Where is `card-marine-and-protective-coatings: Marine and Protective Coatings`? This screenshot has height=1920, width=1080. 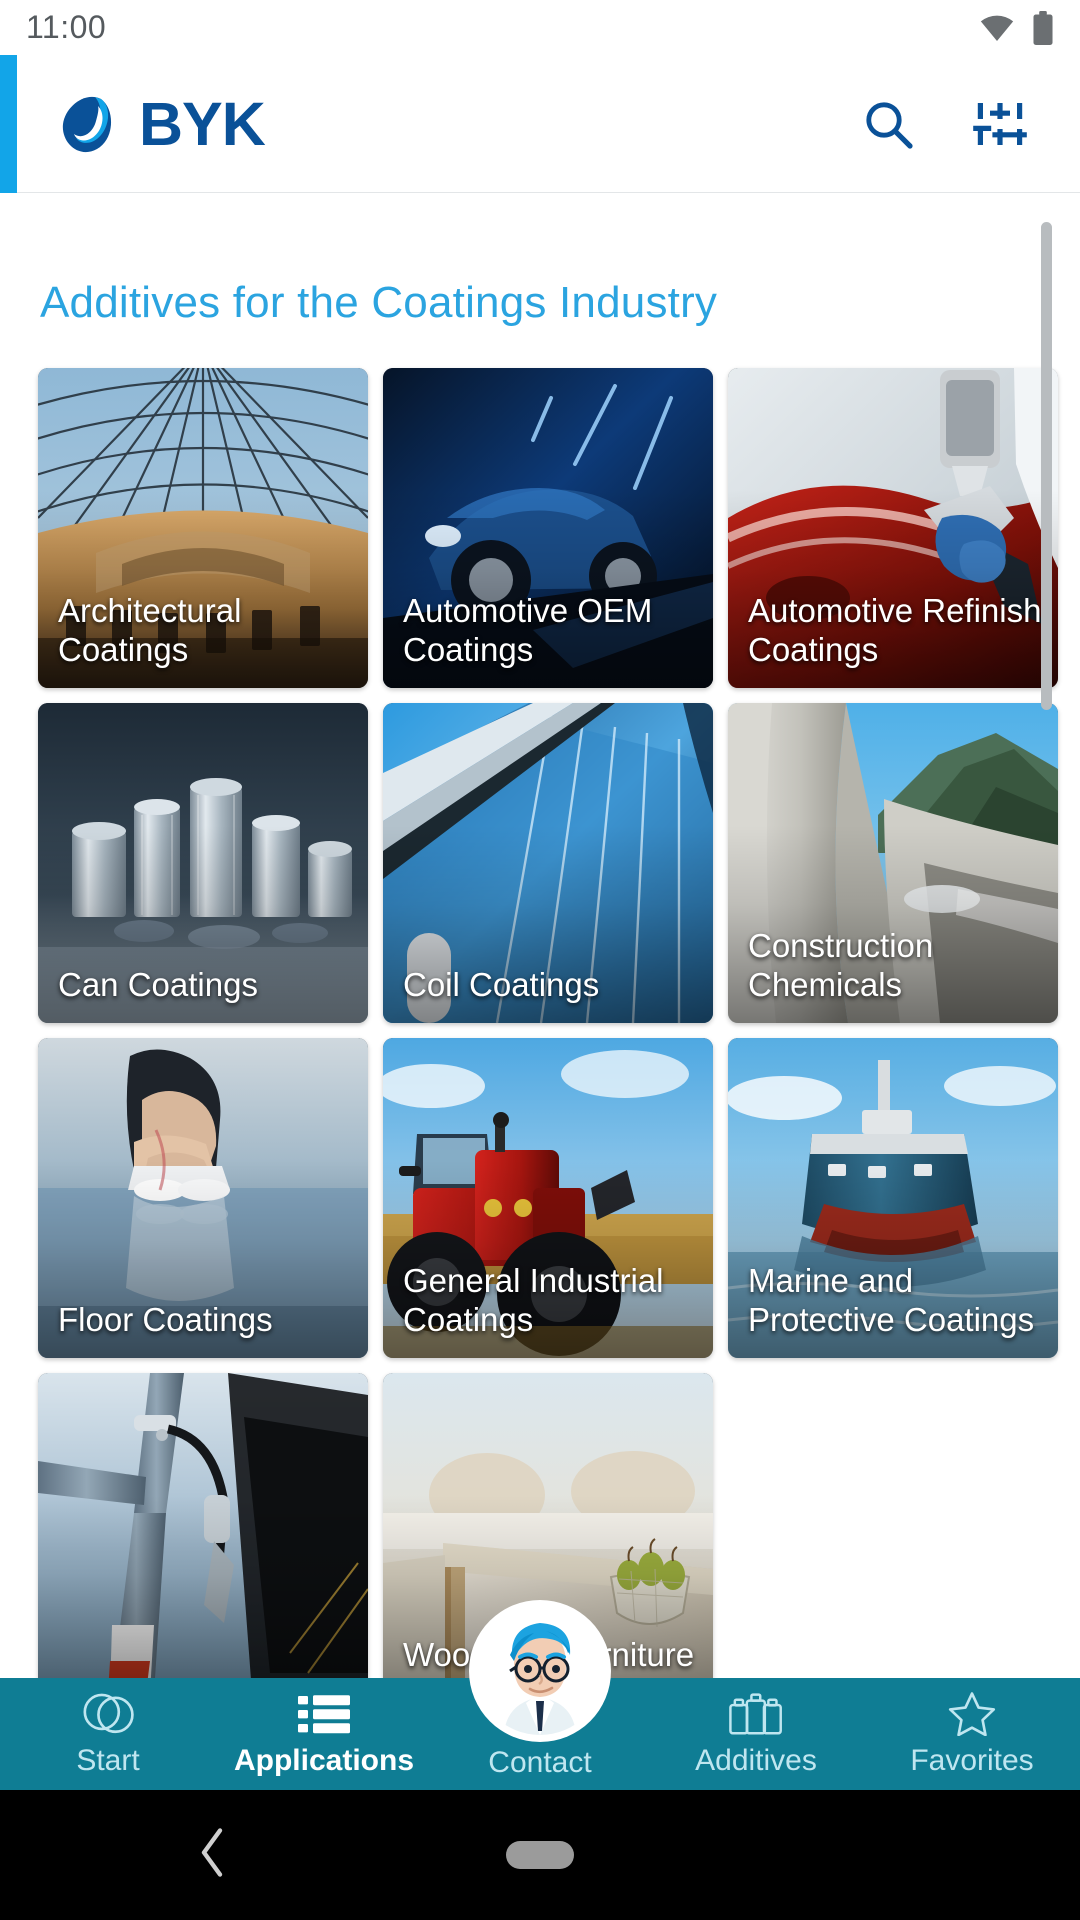
card-marine-and-protective-coatings: Marine and Protective Coatings is located at coordinates (893, 1198).